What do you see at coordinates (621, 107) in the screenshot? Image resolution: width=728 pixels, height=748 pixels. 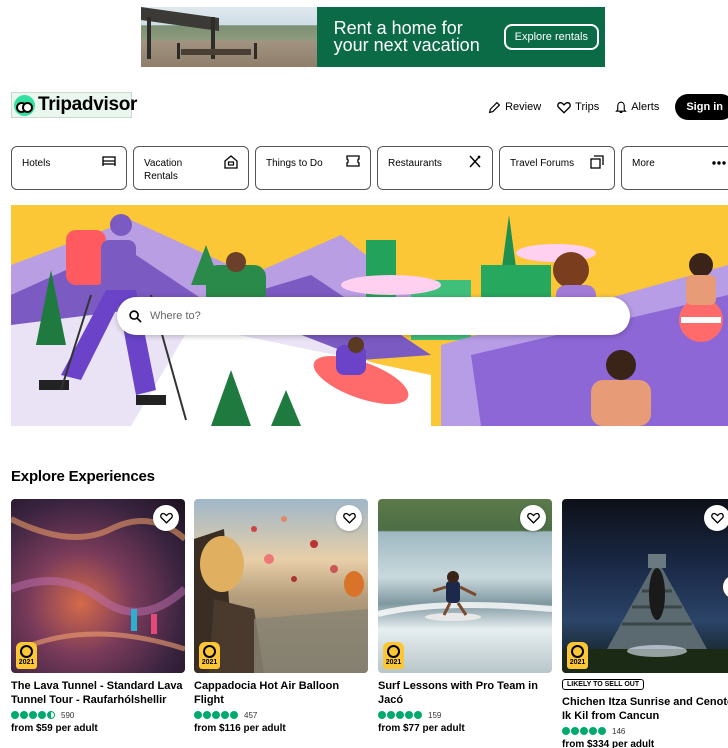 I see `bell-icon` at bounding box center [621, 107].